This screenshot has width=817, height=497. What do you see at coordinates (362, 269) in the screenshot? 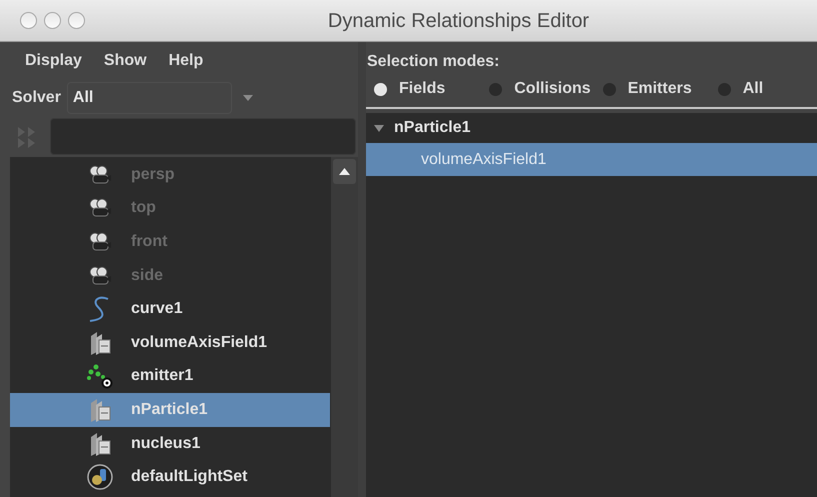
I see `splitter-handle` at bounding box center [362, 269].